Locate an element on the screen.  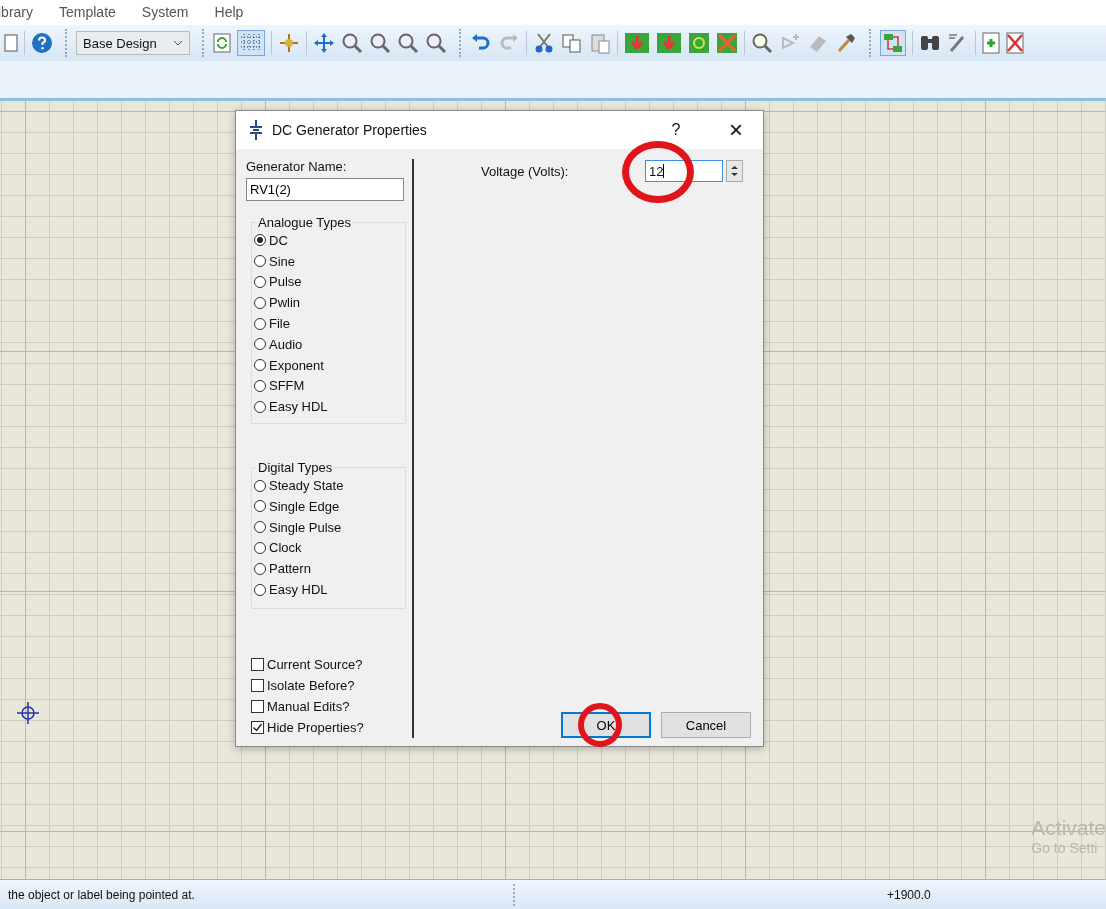
input-field: 12 is located at coordinates (684, 171).